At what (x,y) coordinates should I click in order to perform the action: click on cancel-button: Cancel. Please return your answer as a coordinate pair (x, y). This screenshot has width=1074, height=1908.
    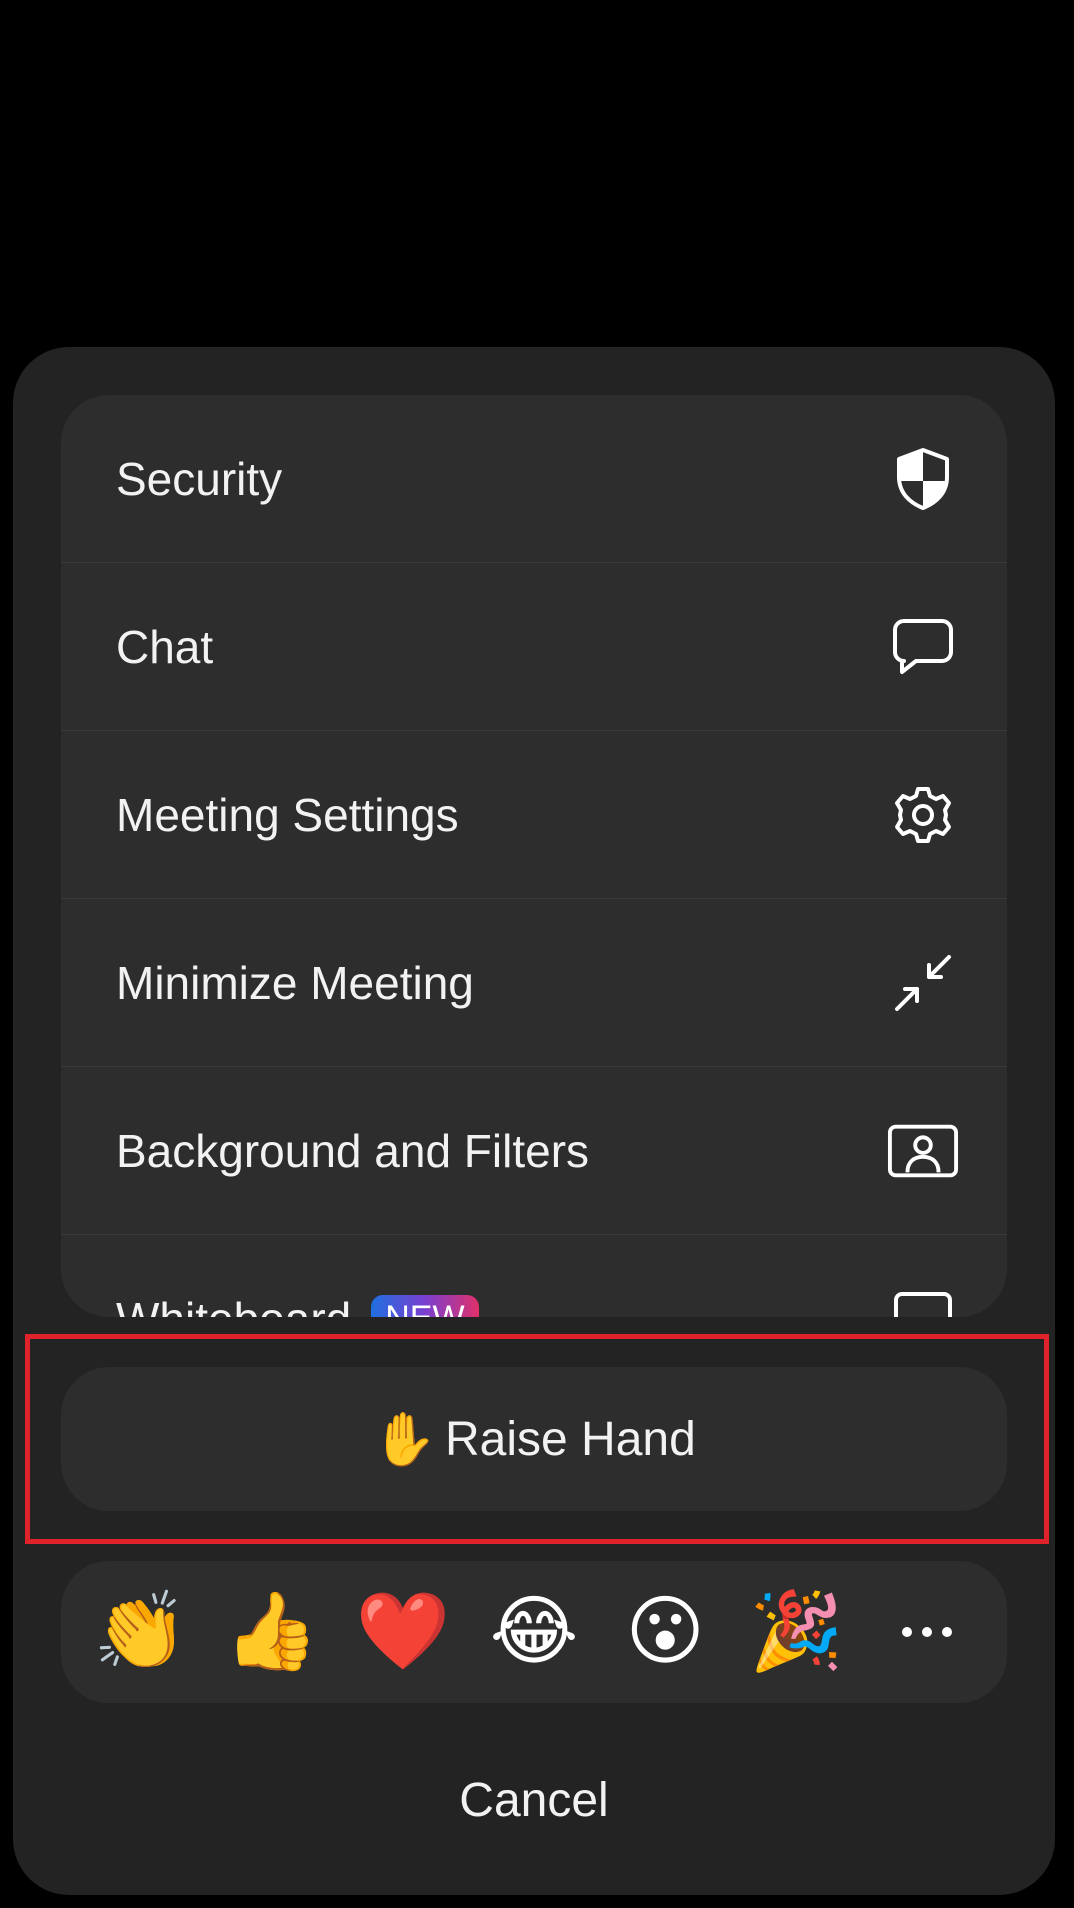
    Looking at the image, I should click on (534, 1800).